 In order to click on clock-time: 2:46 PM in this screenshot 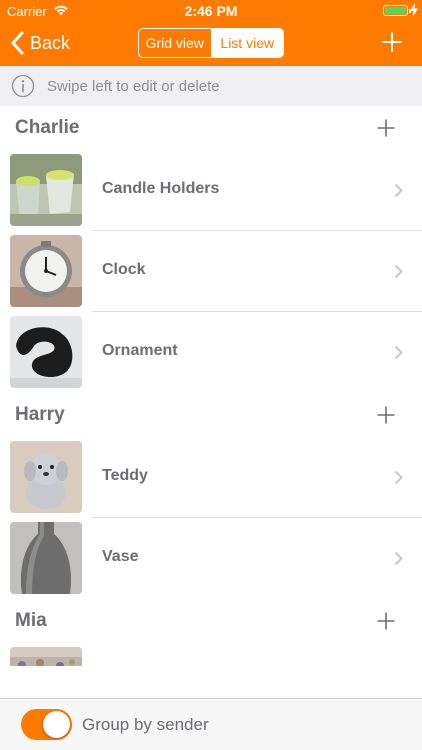, I will do `click(211, 11)`.